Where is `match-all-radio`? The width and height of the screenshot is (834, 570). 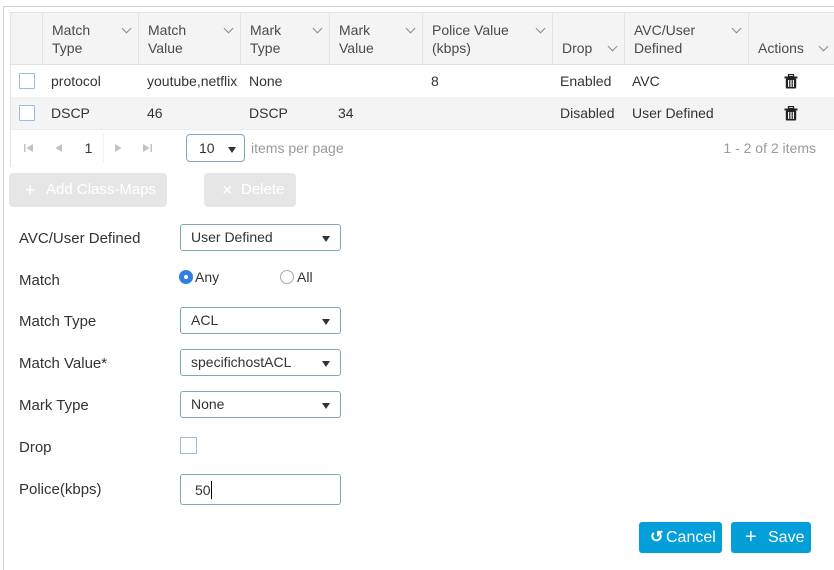
match-all-radio is located at coordinates (287, 277).